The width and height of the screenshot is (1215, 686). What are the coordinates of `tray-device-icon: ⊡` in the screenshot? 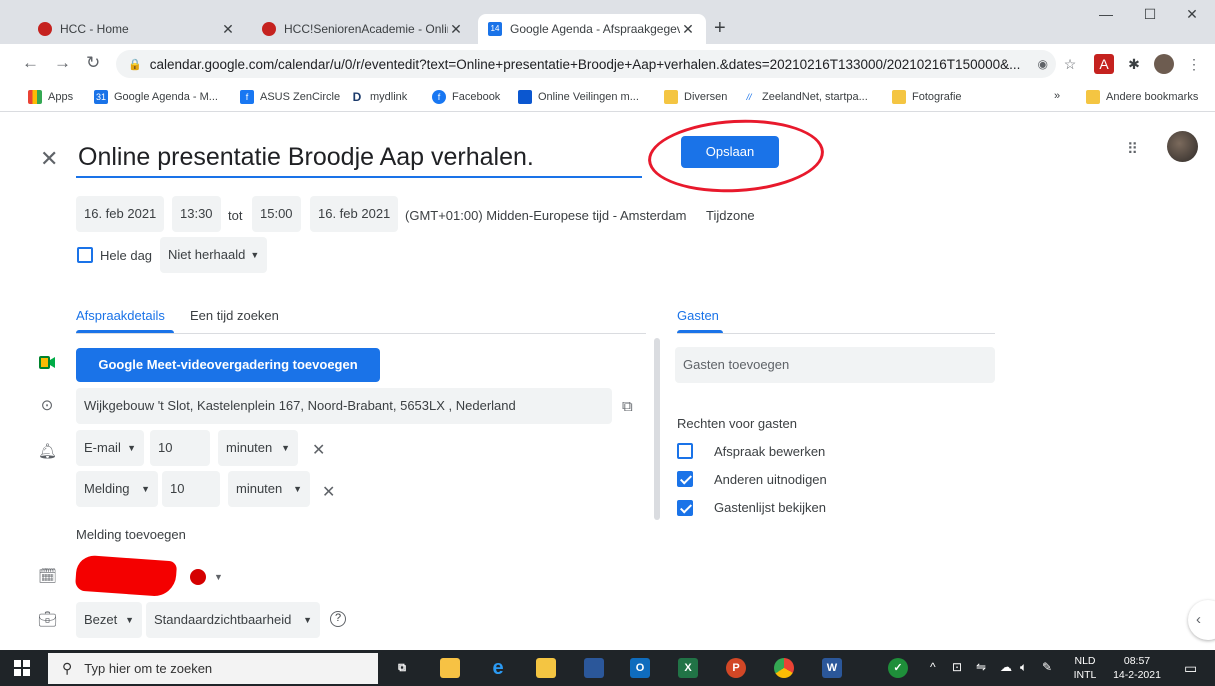 It's located at (957, 667).